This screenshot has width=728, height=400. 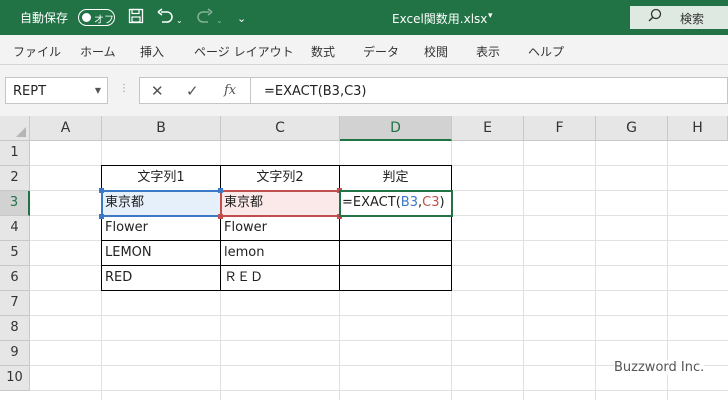 I want to click on formula-bar: REPT ▼ ⋮ ✕ ✓ fx =EXACT(B3,C3), so click(x=364, y=90).